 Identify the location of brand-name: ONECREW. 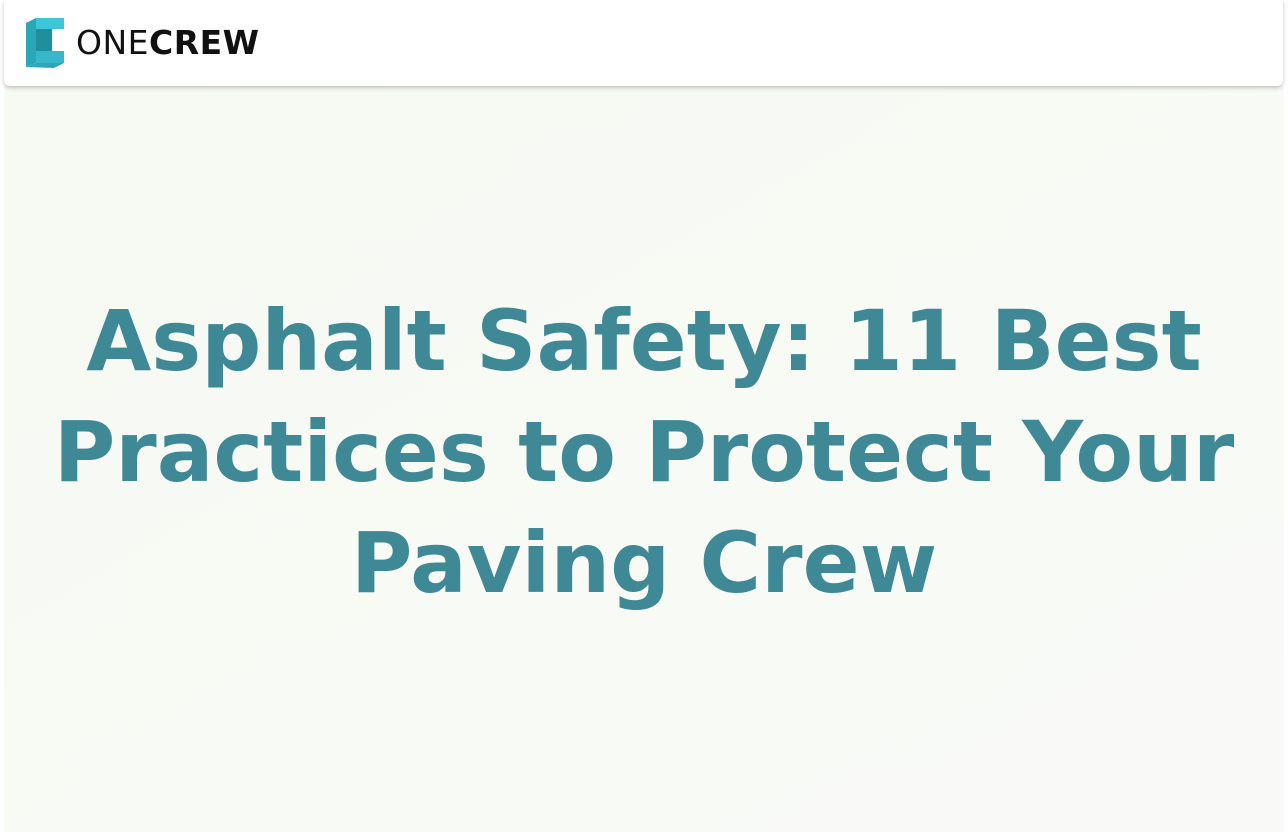
(168, 43).